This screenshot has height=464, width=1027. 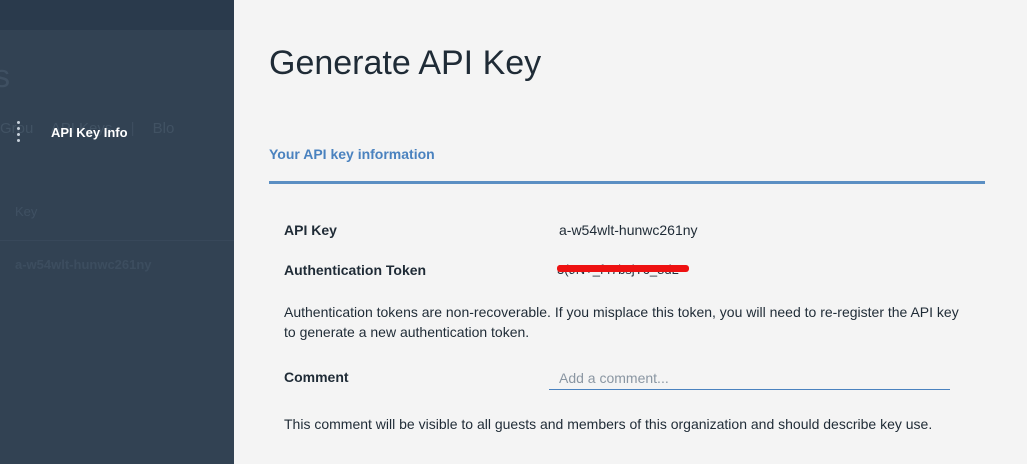 I want to click on api-key-label: API Key, so click(x=310, y=230).